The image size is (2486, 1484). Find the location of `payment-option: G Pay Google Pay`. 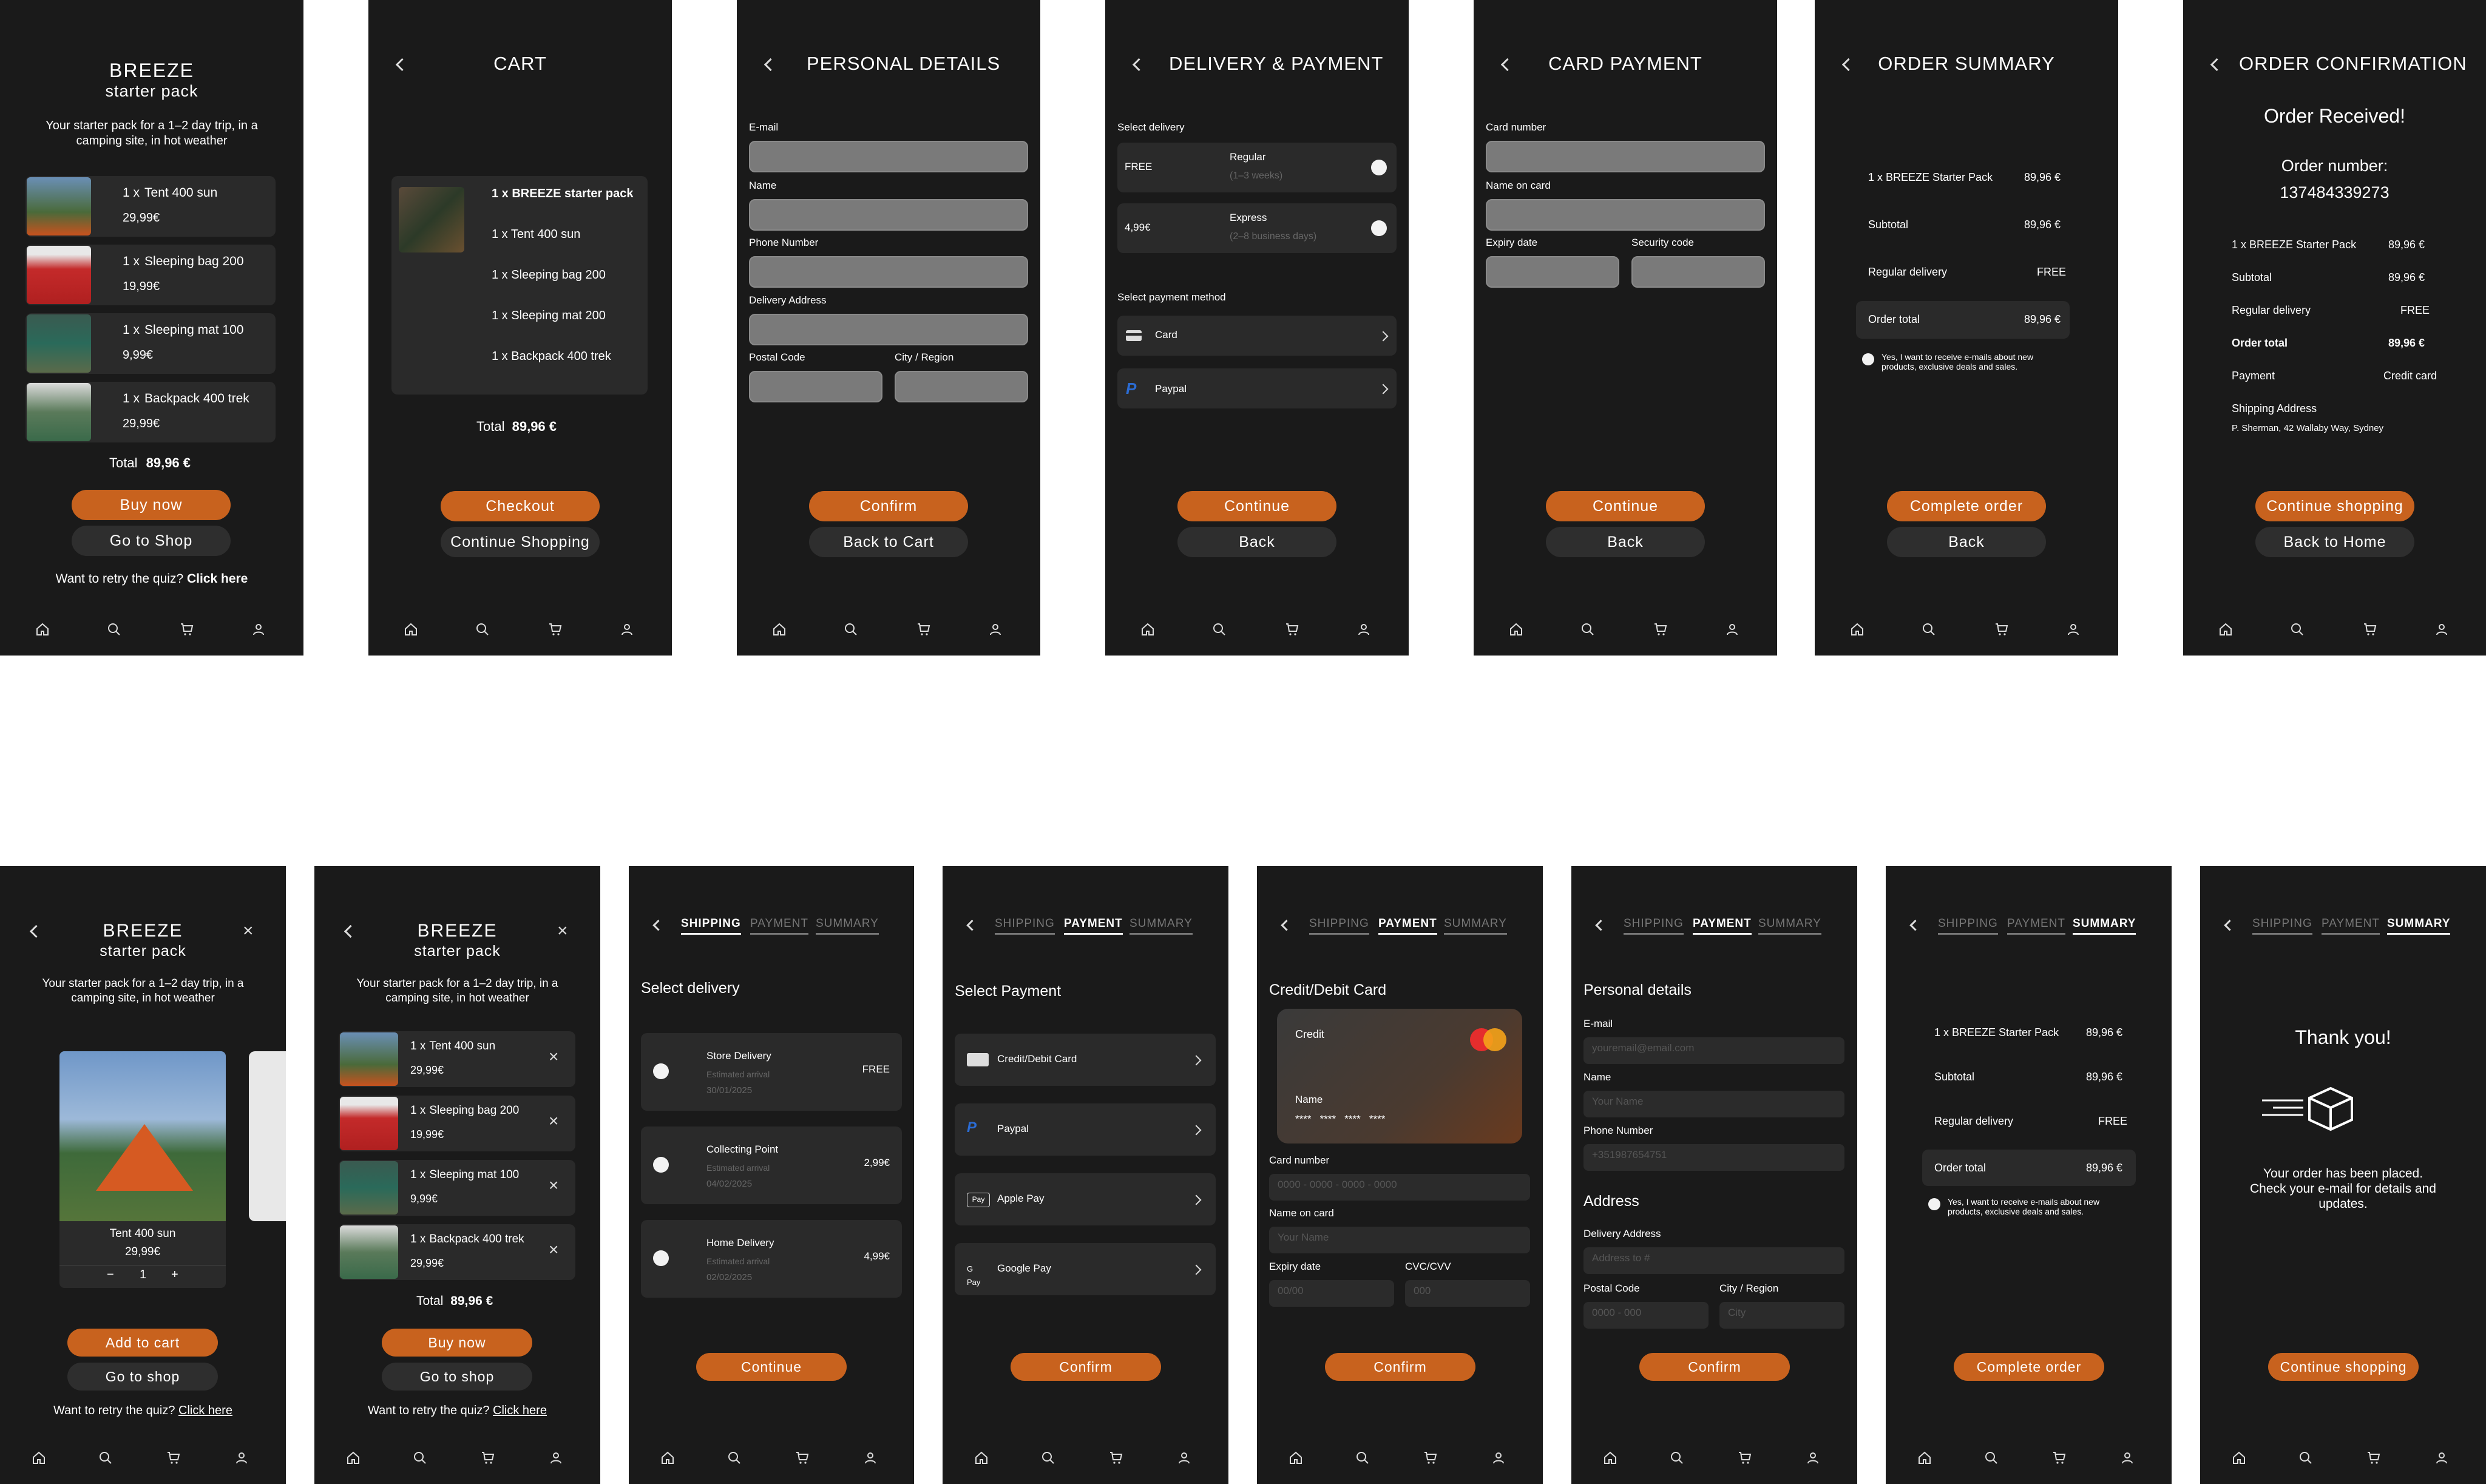

payment-option: G Pay Google Pay is located at coordinates (1085, 1269).